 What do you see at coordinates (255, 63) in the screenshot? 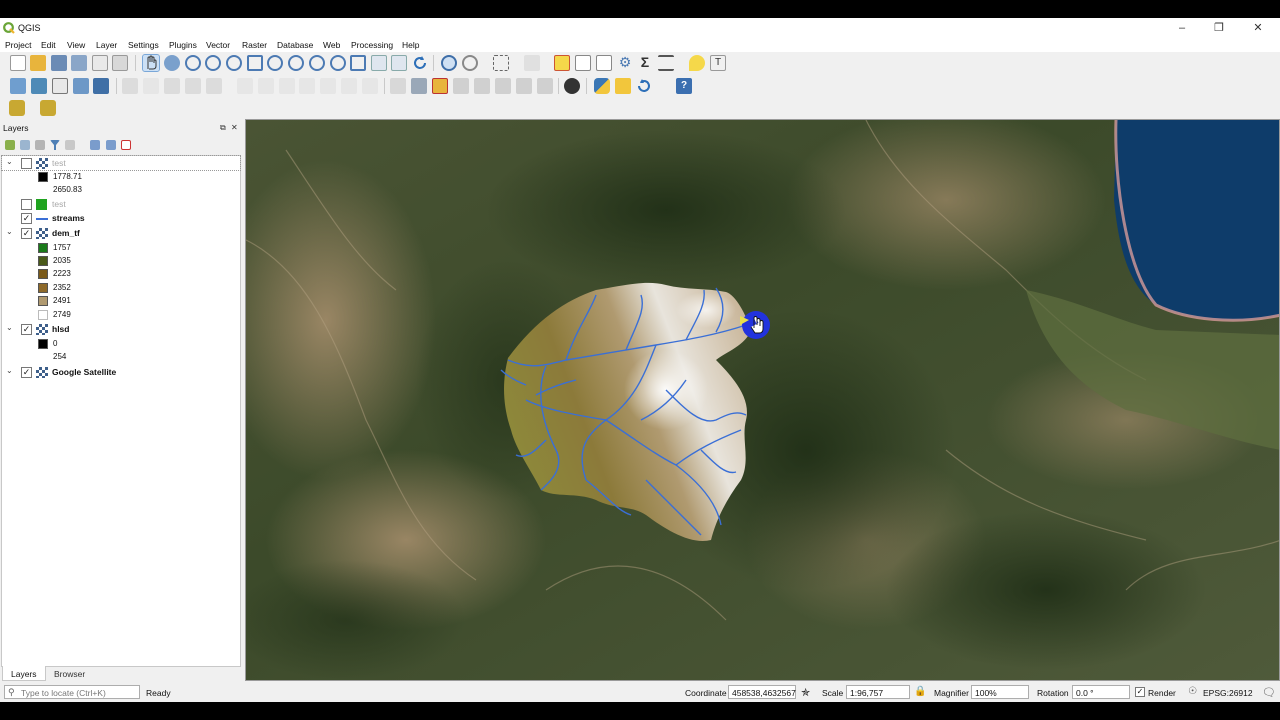
I see `zoom-full-icon` at bounding box center [255, 63].